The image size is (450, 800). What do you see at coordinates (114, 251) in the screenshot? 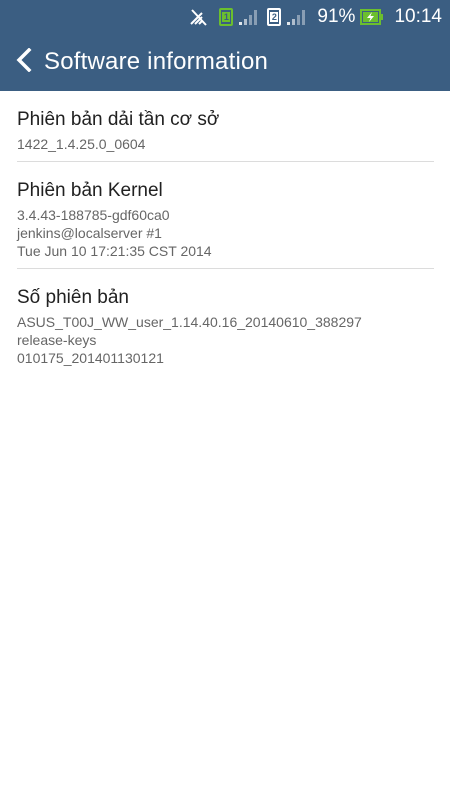
I see `item-value: Tue Jun 10 17:21:35 CST 2014` at bounding box center [114, 251].